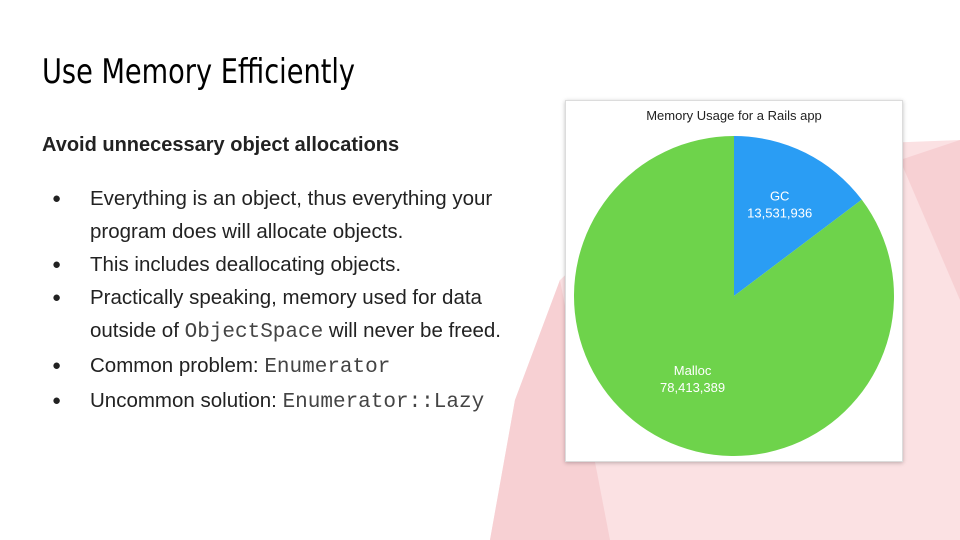 The width and height of the screenshot is (960, 540). What do you see at coordinates (412, 330) in the screenshot?
I see `bullet-text: will never be freed.` at bounding box center [412, 330].